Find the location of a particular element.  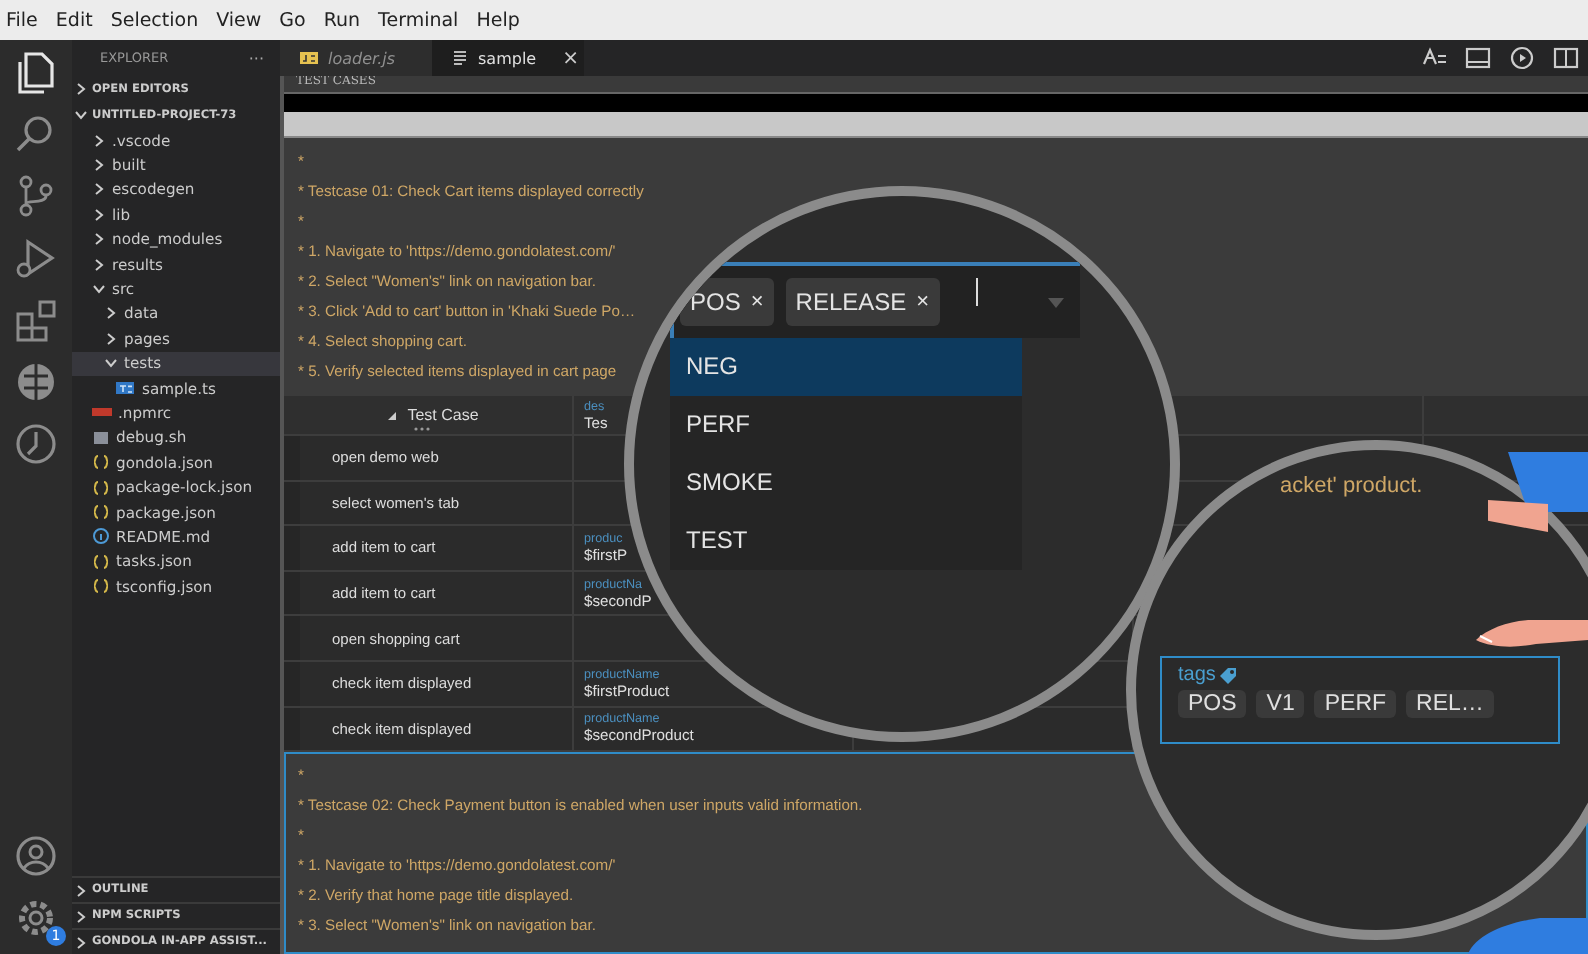

text-cursor is located at coordinates (976, 292).